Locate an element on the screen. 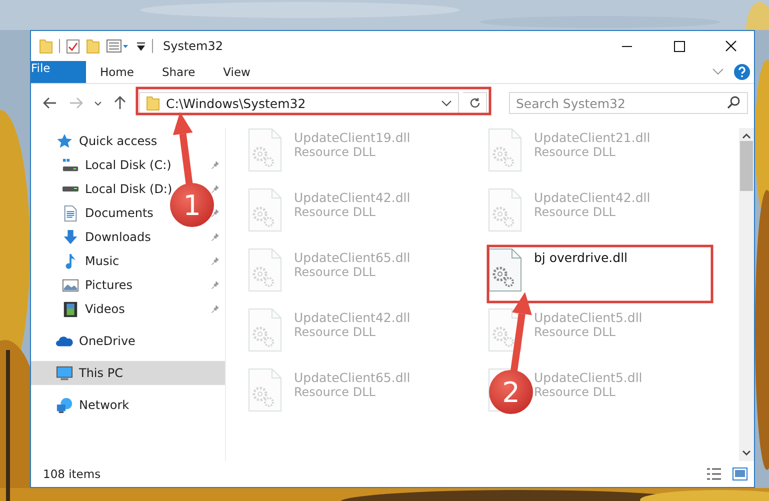 Image resolution: width=769 pixels, height=501 pixels. customize-toolbar-icon is located at coordinates (141, 46).